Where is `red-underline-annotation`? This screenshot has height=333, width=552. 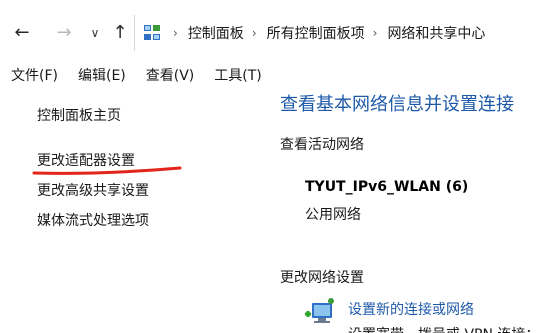
red-underline-annotation is located at coordinates (107, 170).